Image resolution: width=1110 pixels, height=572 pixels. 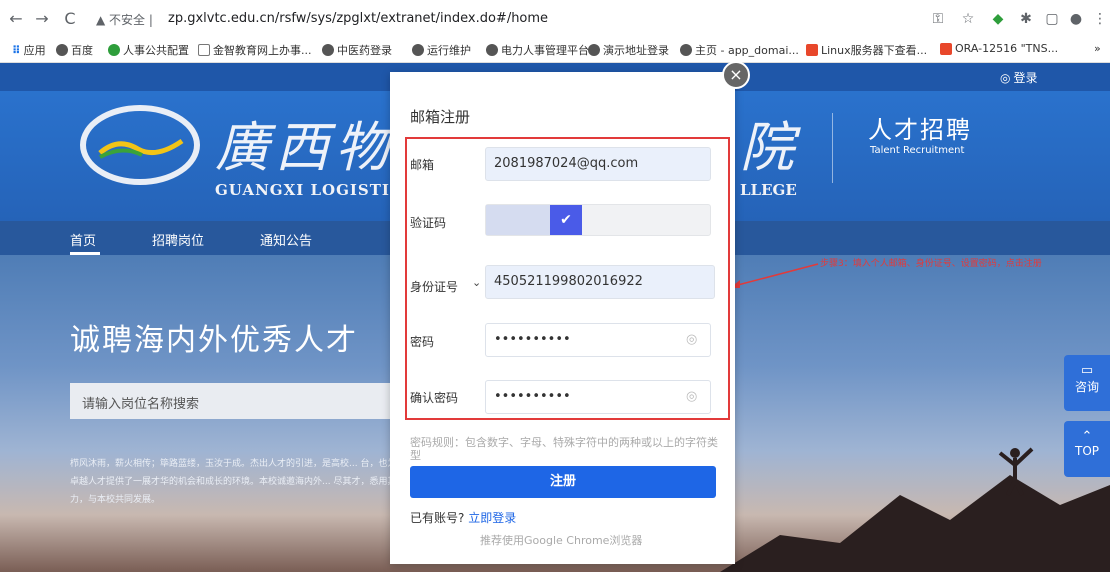 What do you see at coordinates (364, 50) in the screenshot?
I see `bookmark-label: 中医药登录` at bounding box center [364, 50].